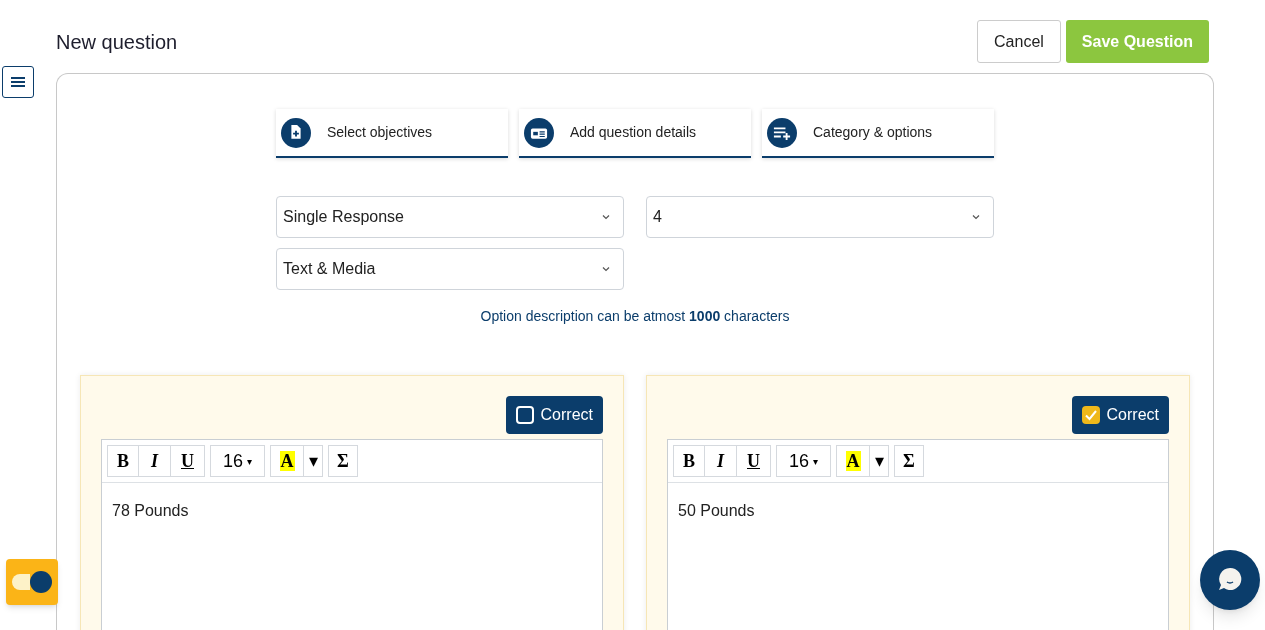 The height and width of the screenshot is (630, 1265). I want to click on id-card-icon, so click(539, 132).